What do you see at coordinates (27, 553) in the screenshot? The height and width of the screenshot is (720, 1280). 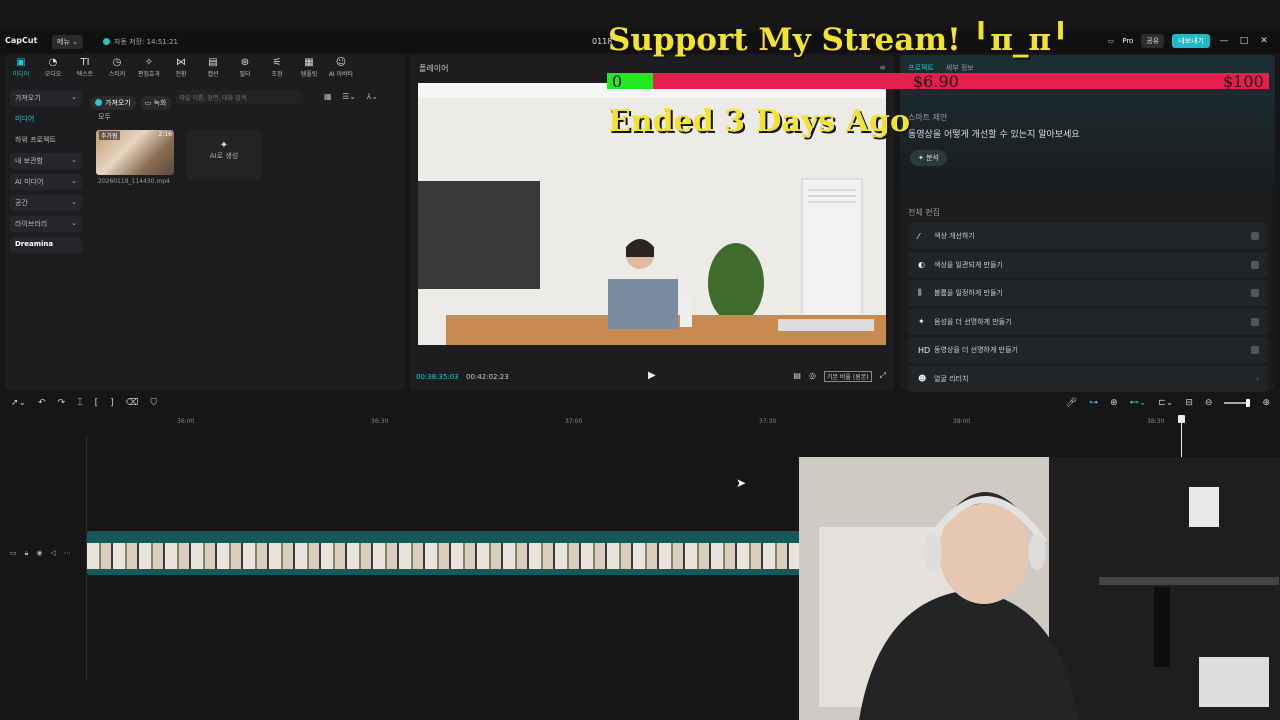 I see `lock-icon: 🔒︎` at bounding box center [27, 553].